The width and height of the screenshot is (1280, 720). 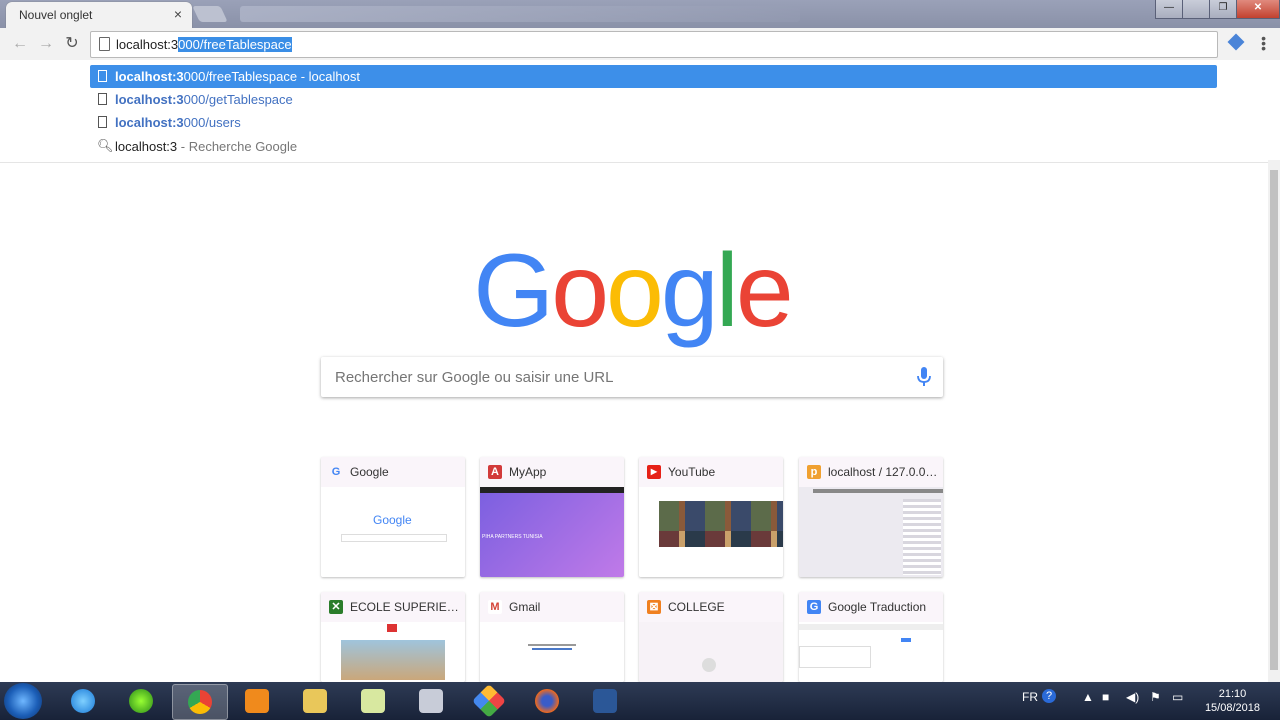 What do you see at coordinates (394, 538) in the screenshot?
I see `thumbnail-search` at bounding box center [394, 538].